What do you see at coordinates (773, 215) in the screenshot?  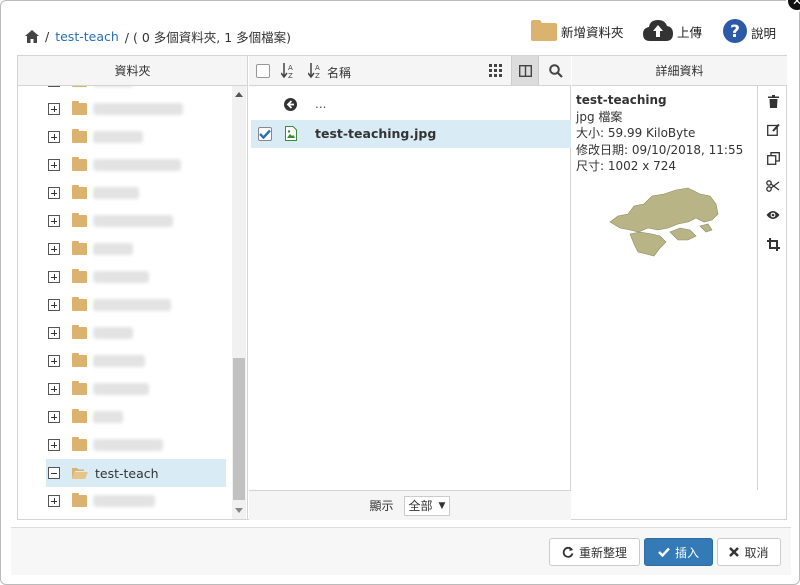 I see `eye-icon` at bounding box center [773, 215].